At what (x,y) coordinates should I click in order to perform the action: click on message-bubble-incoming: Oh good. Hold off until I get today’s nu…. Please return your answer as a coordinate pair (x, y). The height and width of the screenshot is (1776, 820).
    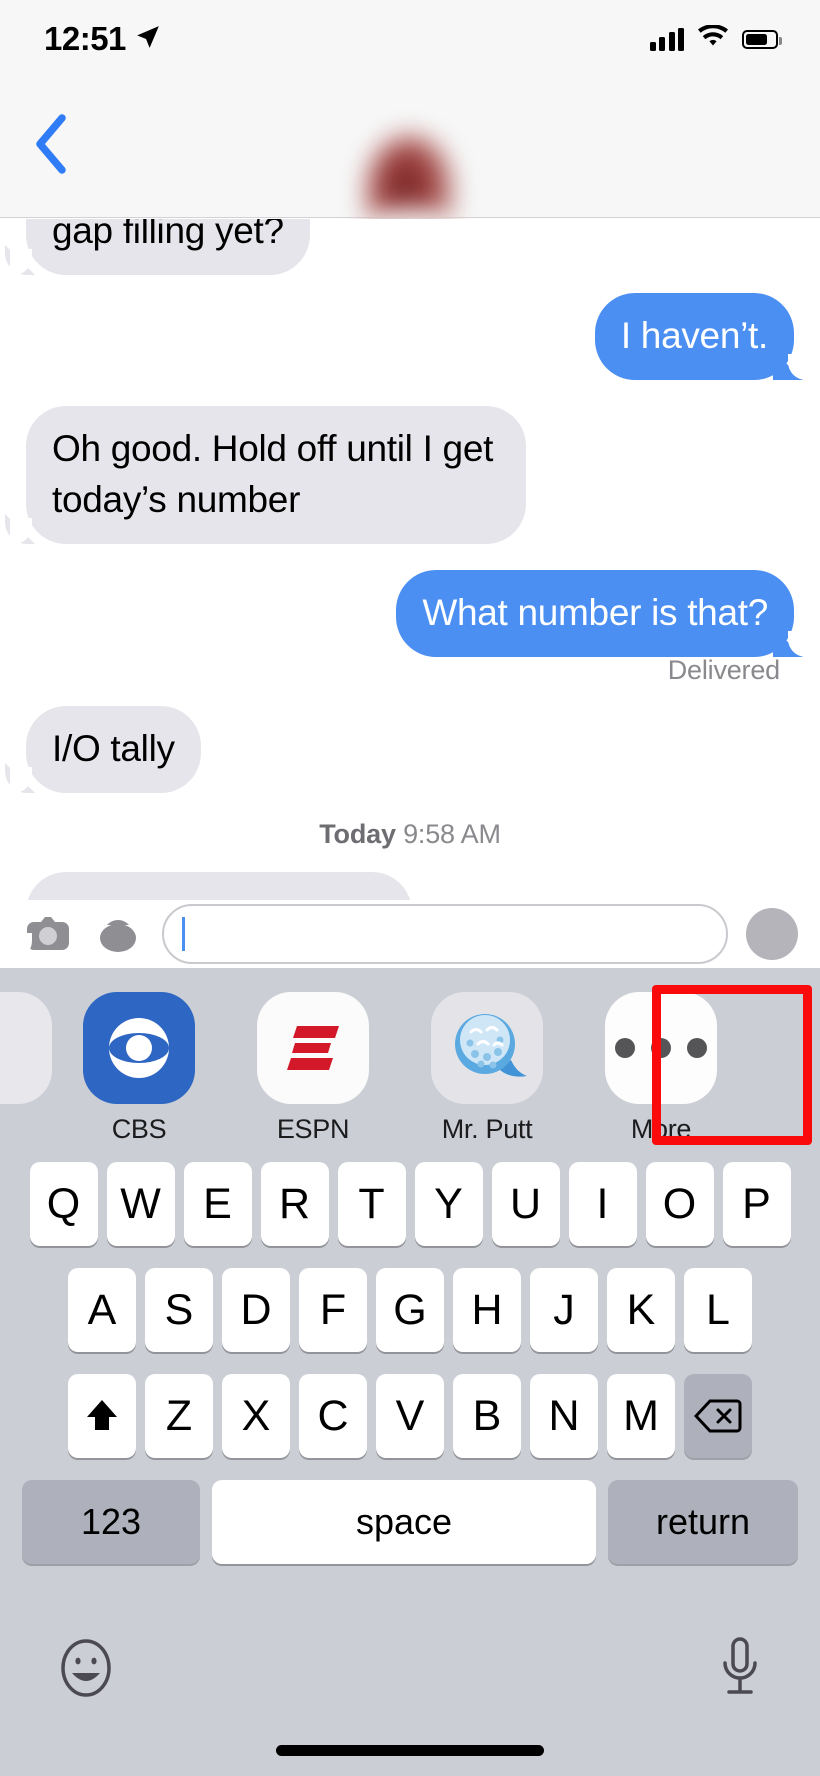
    Looking at the image, I should click on (268, 475).